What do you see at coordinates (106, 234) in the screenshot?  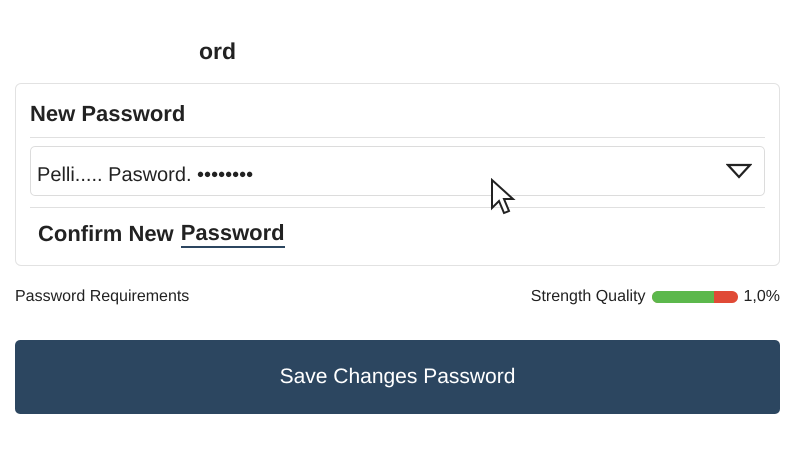 I see `field-label: Confirm New` at bounding box center [106, 234].